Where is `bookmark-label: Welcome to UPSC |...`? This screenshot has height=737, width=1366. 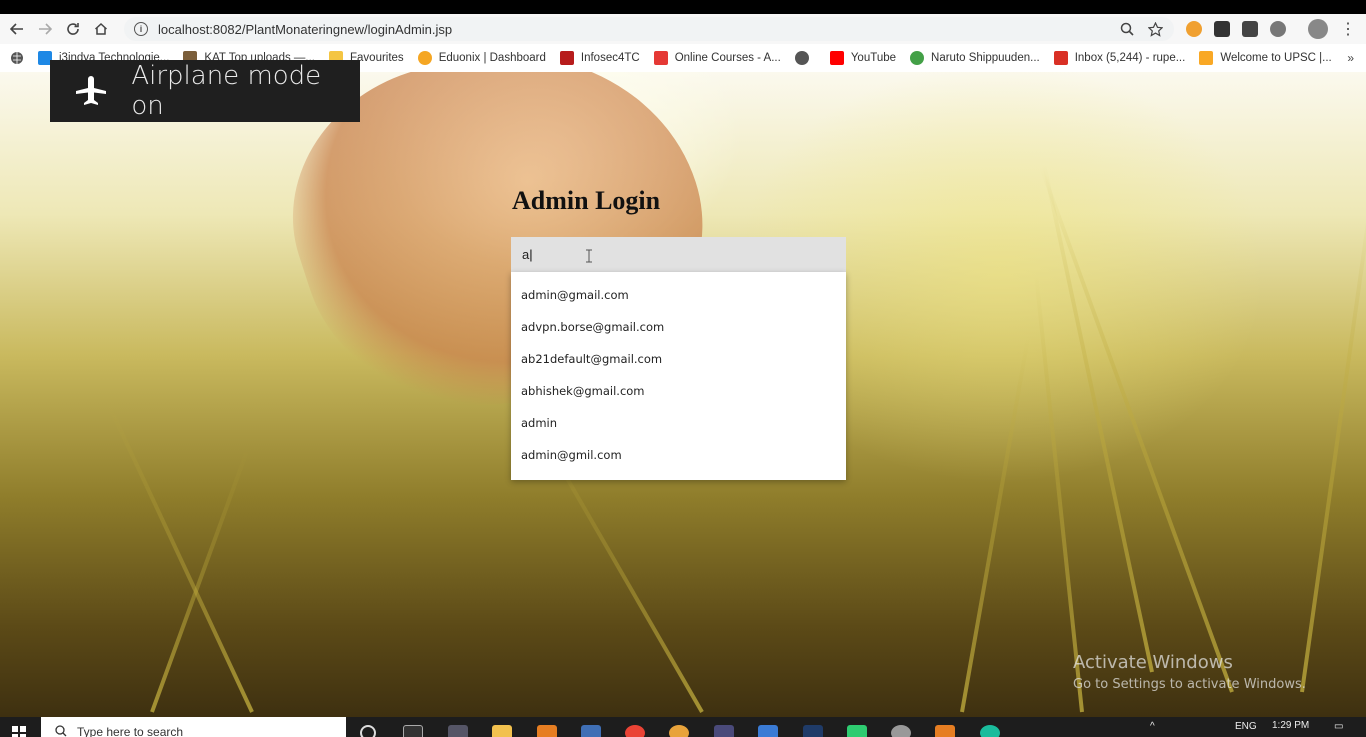
bookmark-label: Welcome to UPSC |... is located at coordinates (1276, 58).